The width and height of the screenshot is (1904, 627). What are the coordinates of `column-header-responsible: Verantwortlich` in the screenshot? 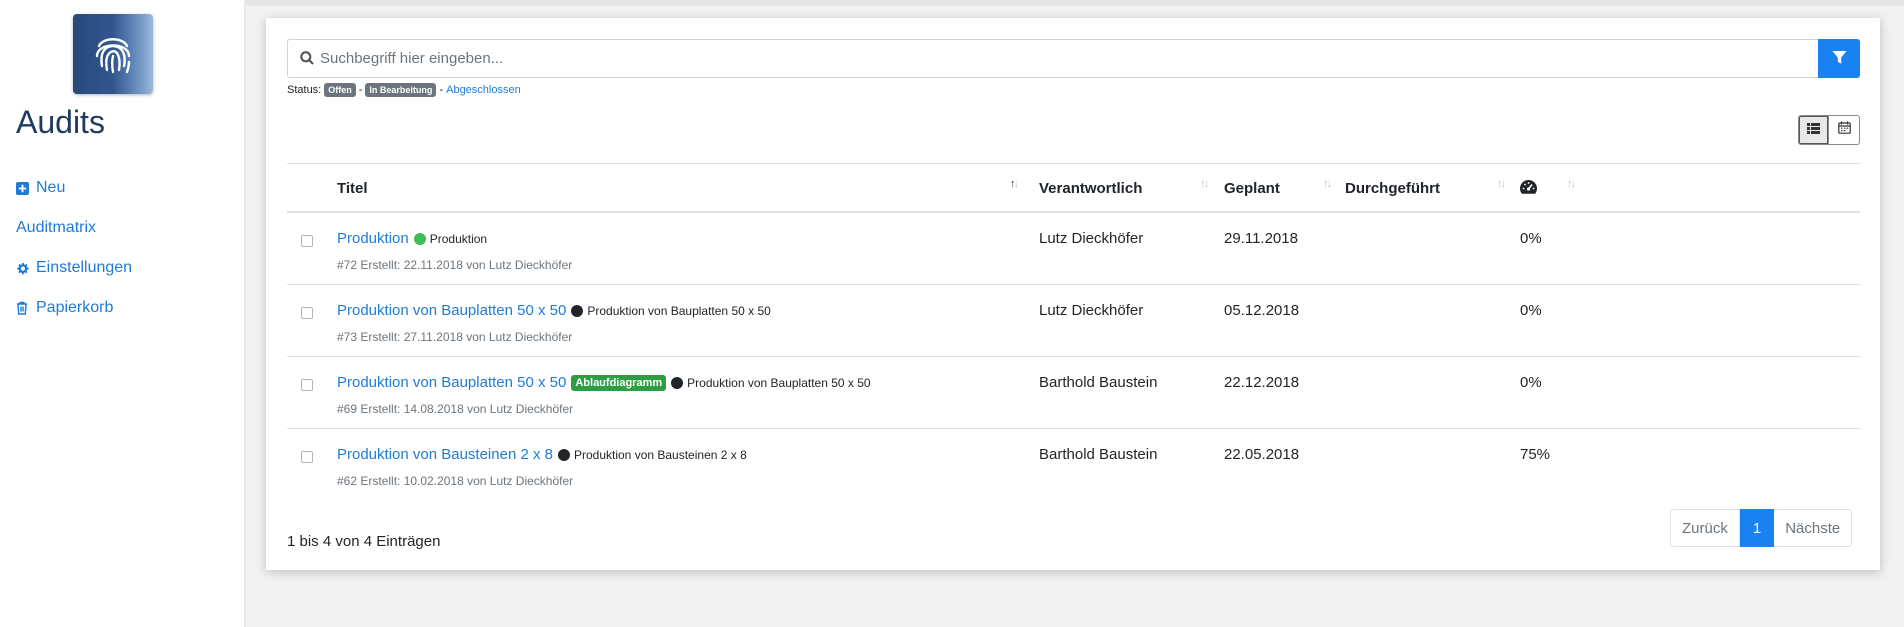 It's located at (1090, 188).